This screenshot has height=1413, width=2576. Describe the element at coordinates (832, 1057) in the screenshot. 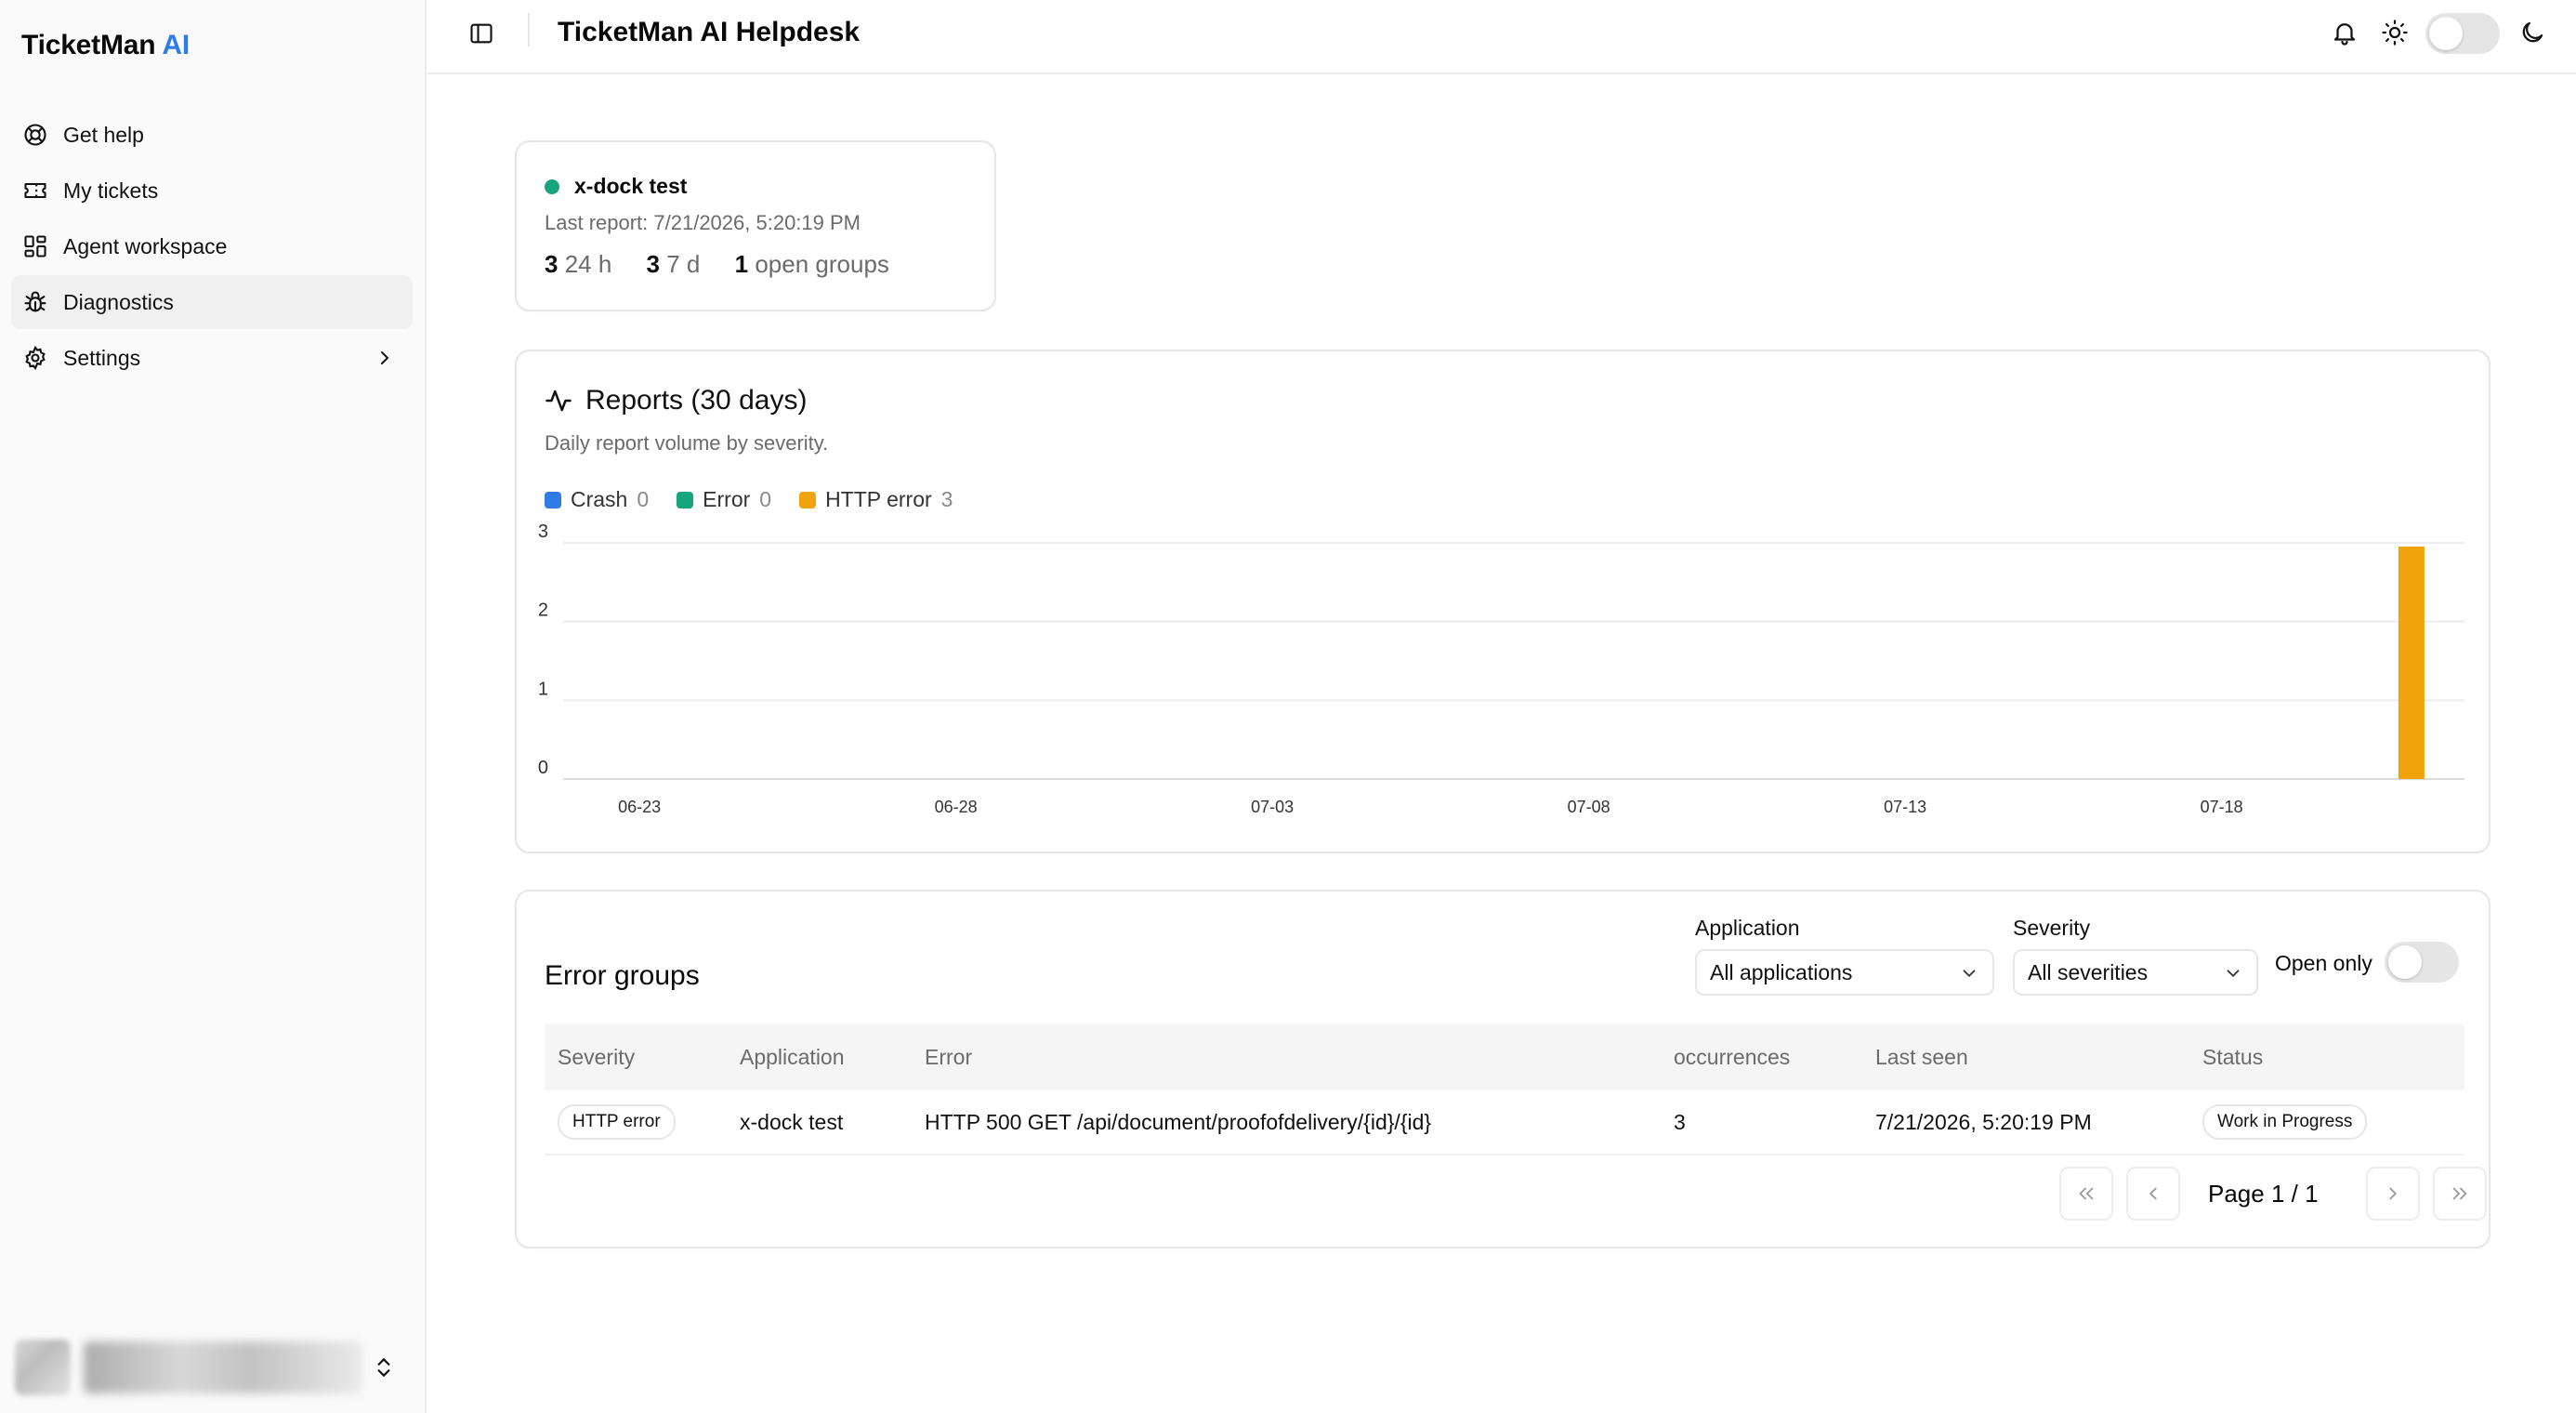

I see `column-header-application: Application` at that location.